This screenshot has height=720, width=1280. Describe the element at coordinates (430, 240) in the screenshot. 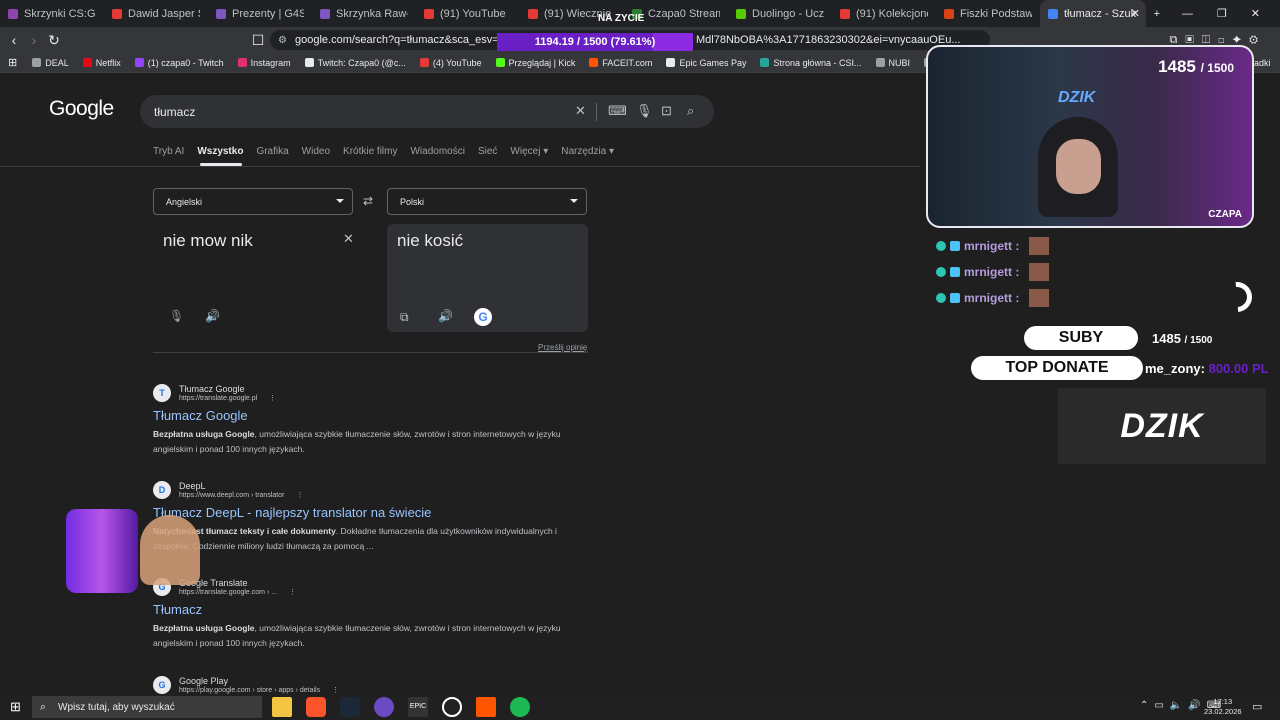

I see `translation-output-text: nie kosić` at that location.